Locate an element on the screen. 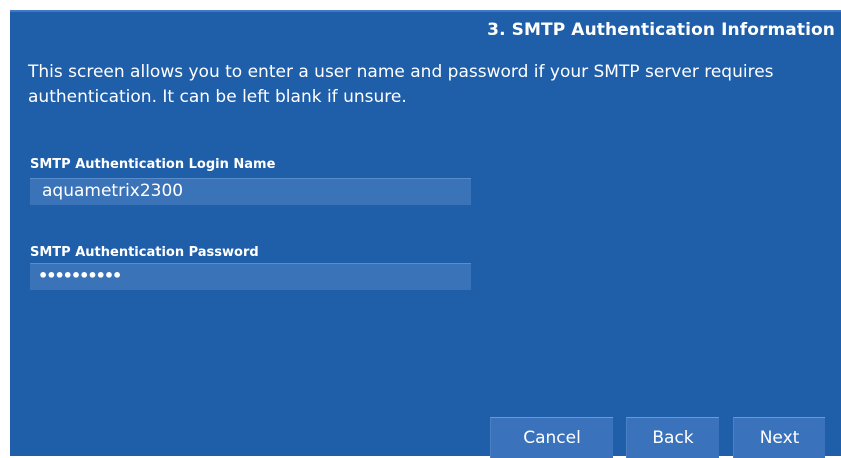 This screenshot has width=841, height=458. password-input: •••••••••• is located at coordinates (250, 276).